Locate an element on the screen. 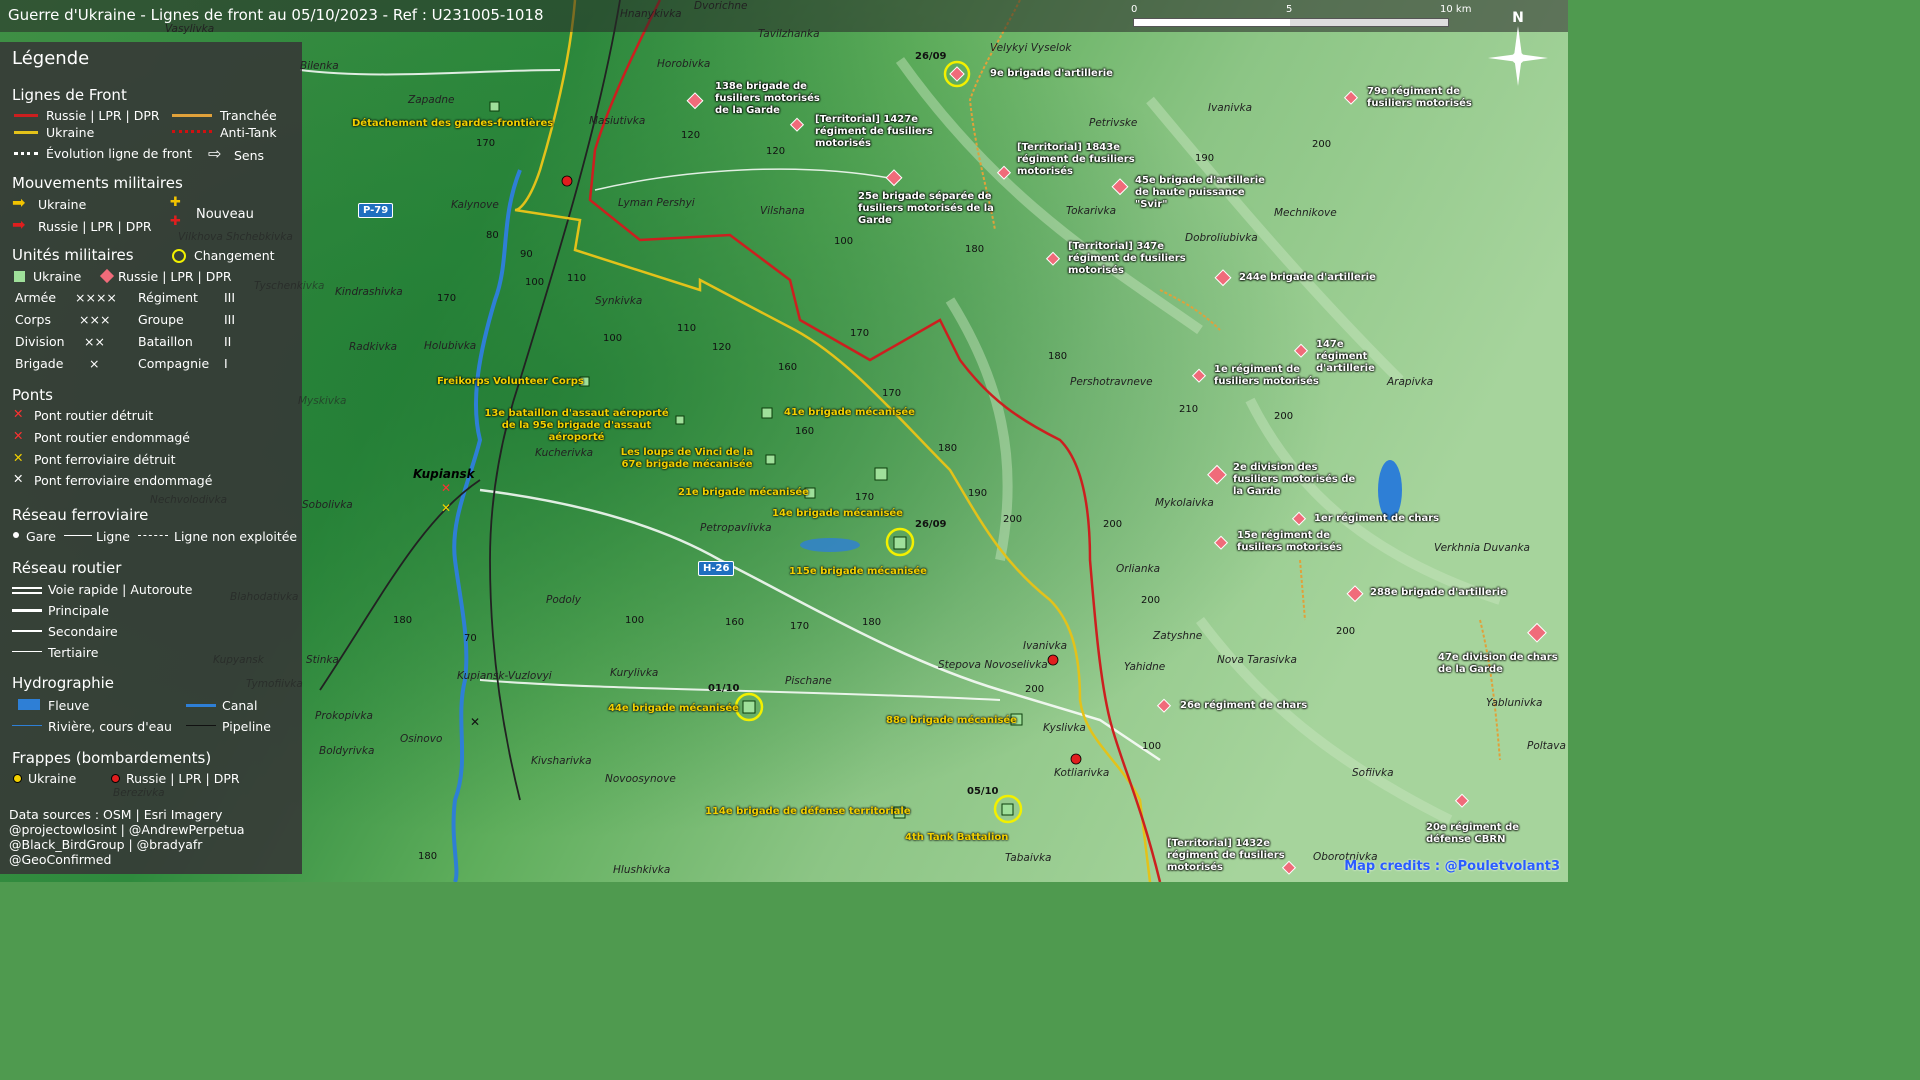 The width and height of the screenshot is (1920, 1080). place-label: Kucherivka is located at coordinates (564, 453).